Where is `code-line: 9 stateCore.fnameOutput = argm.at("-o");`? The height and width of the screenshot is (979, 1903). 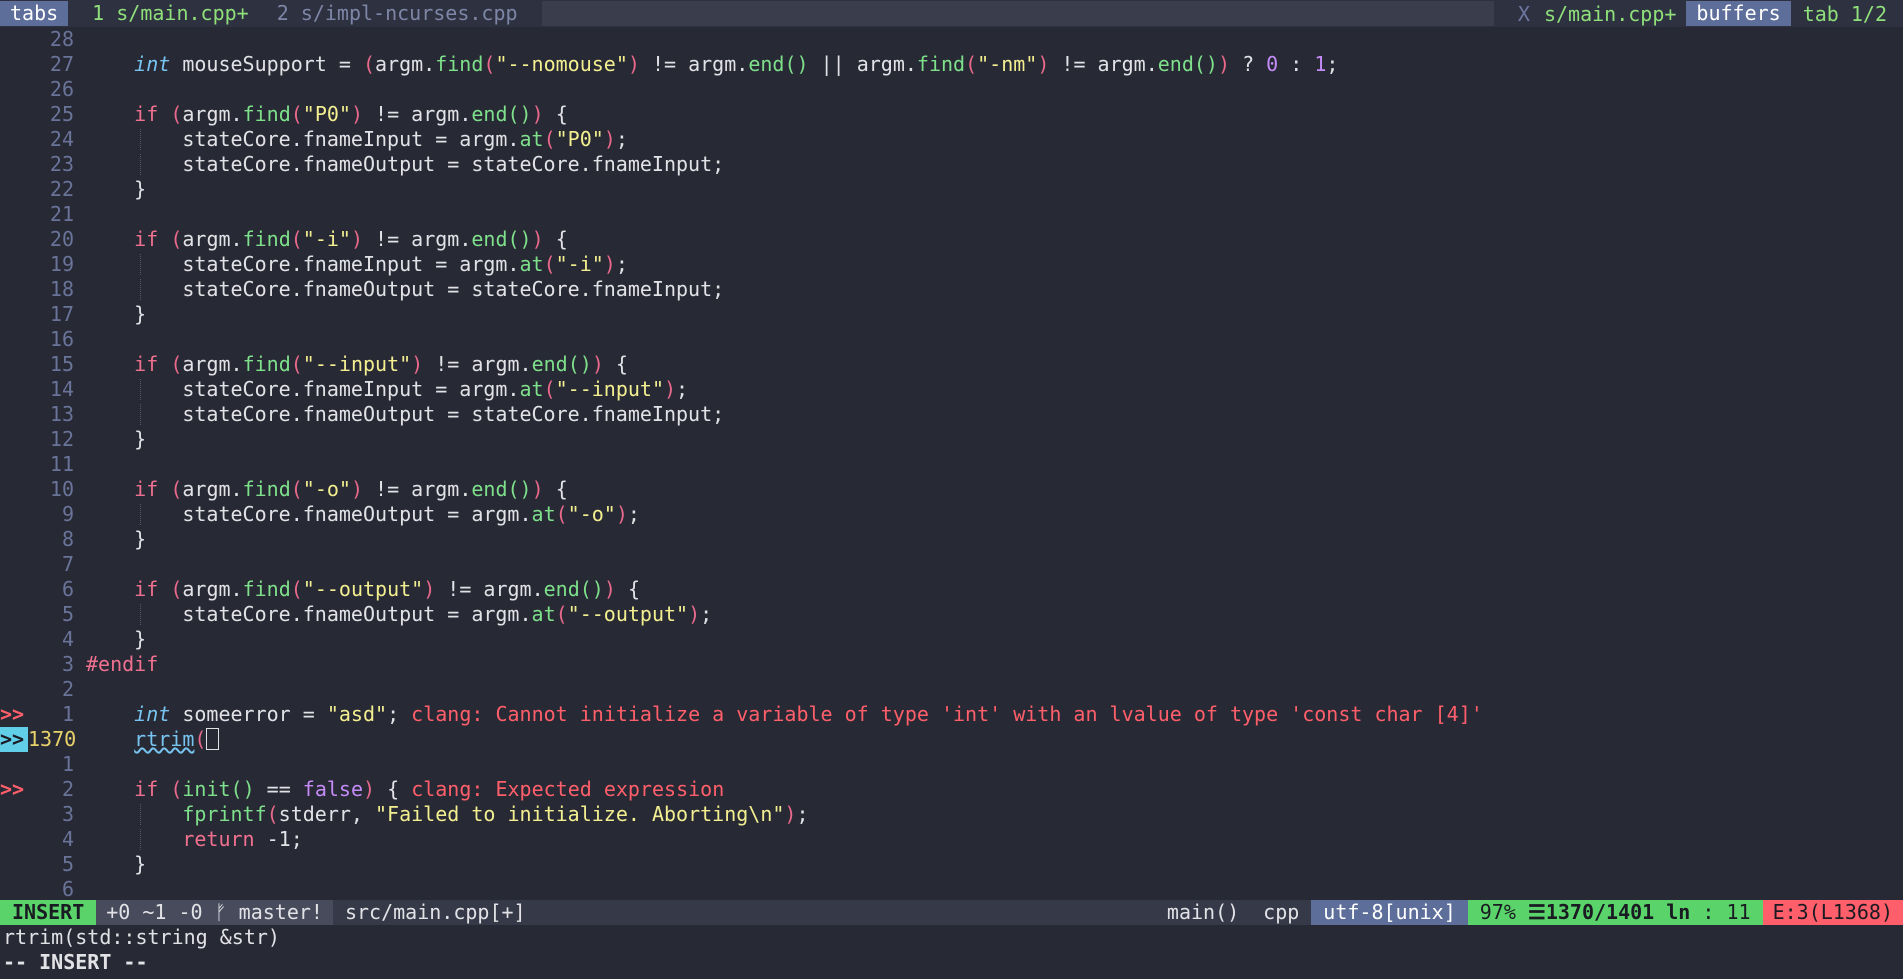
code-line: 9 stateCore.fnameOutput = argm.at("-o"); is located at coordinates (951, 514).